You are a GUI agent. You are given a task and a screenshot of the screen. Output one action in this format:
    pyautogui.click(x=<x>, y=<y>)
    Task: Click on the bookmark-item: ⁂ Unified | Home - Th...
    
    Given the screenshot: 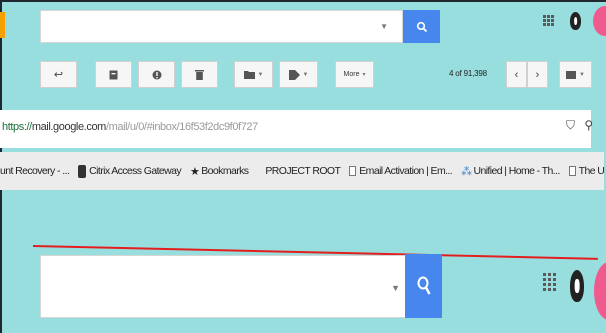 What is the action you would take?
    pyautogui.click(x=510, y=171)
    